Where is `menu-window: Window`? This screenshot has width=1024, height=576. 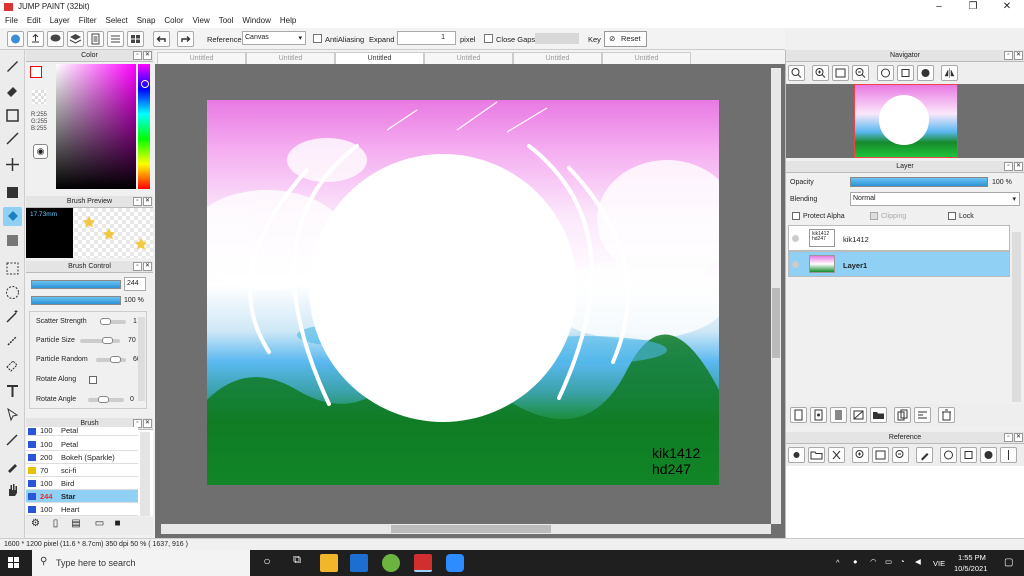
menu-window: Window is located at coordinates (255, 19).